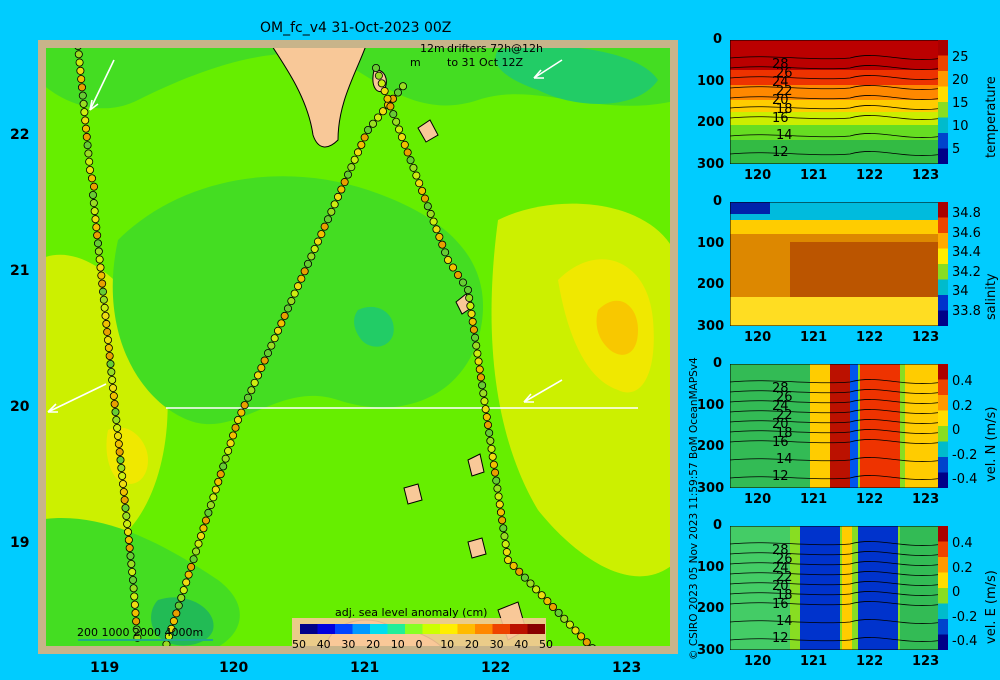 The width and height of the screenshot is (1000, 680). What do you see at coordinates (711, 122) in the screenshot?
I see `depth-tick: 200` at bounding box center [711, 122].